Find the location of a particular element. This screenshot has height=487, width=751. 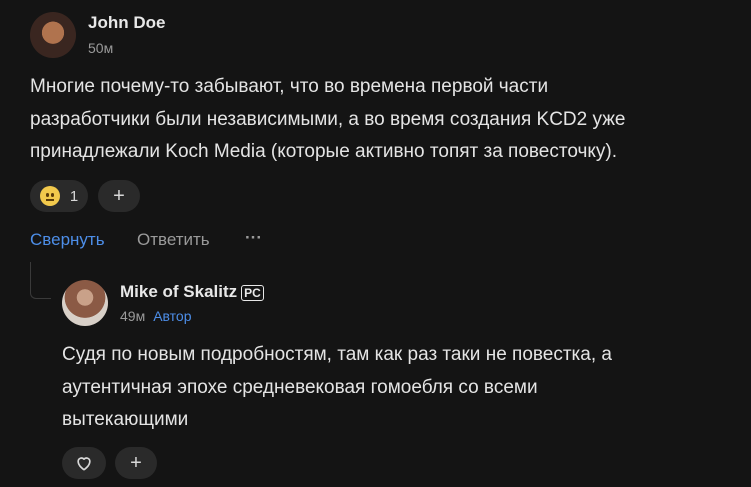

like-button is located at coordinates (84, 463).